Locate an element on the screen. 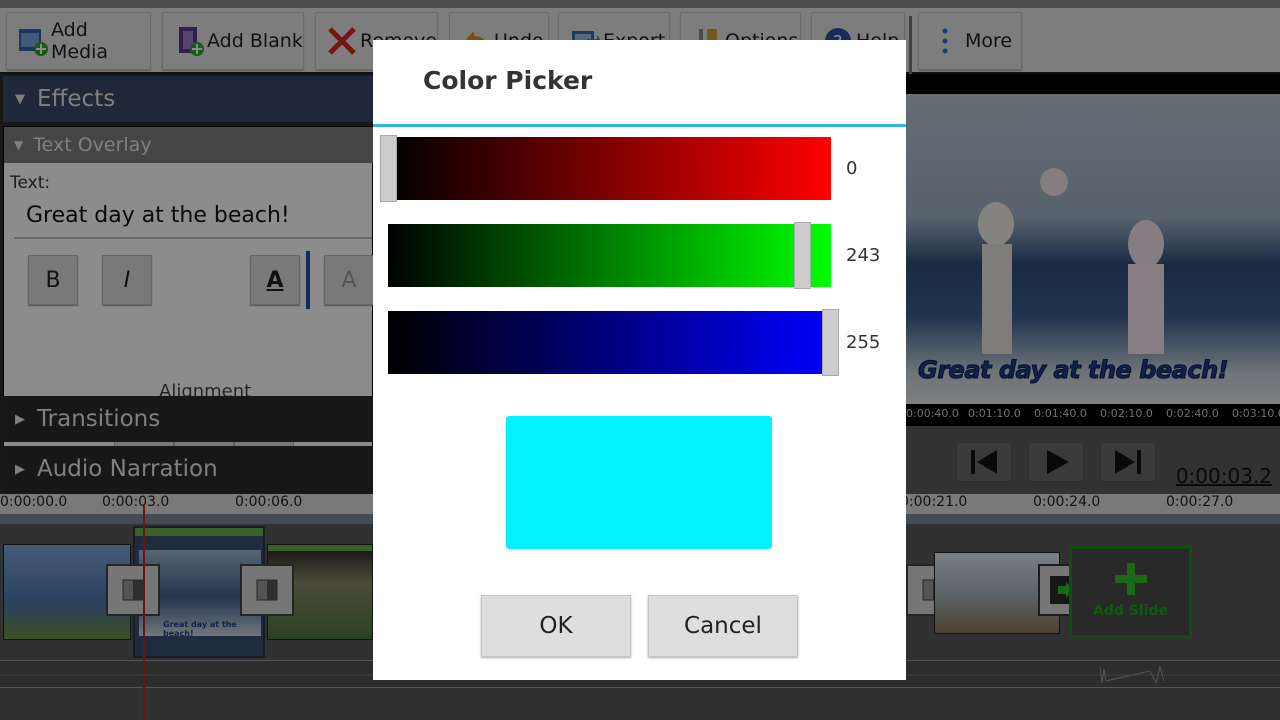 The image size is (1280, 720). cancel-button: Cancel is located at coordinates (723, 626).